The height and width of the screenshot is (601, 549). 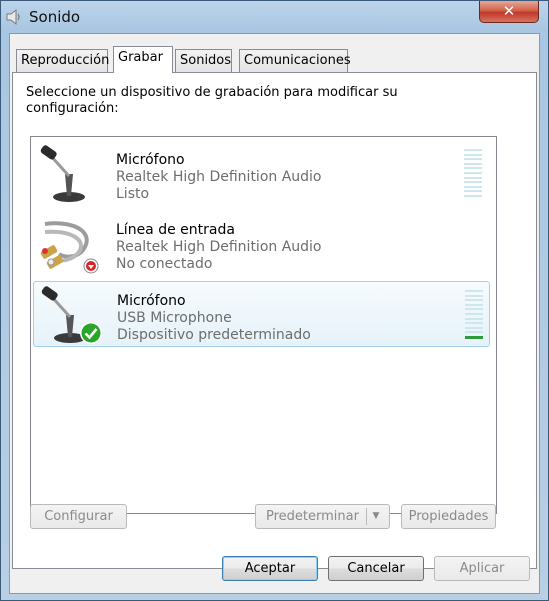 What do you see at coordinates (448, 516) in the screenshot?
I see `properties-button: Propiedades` at bounding box center [448, 516].